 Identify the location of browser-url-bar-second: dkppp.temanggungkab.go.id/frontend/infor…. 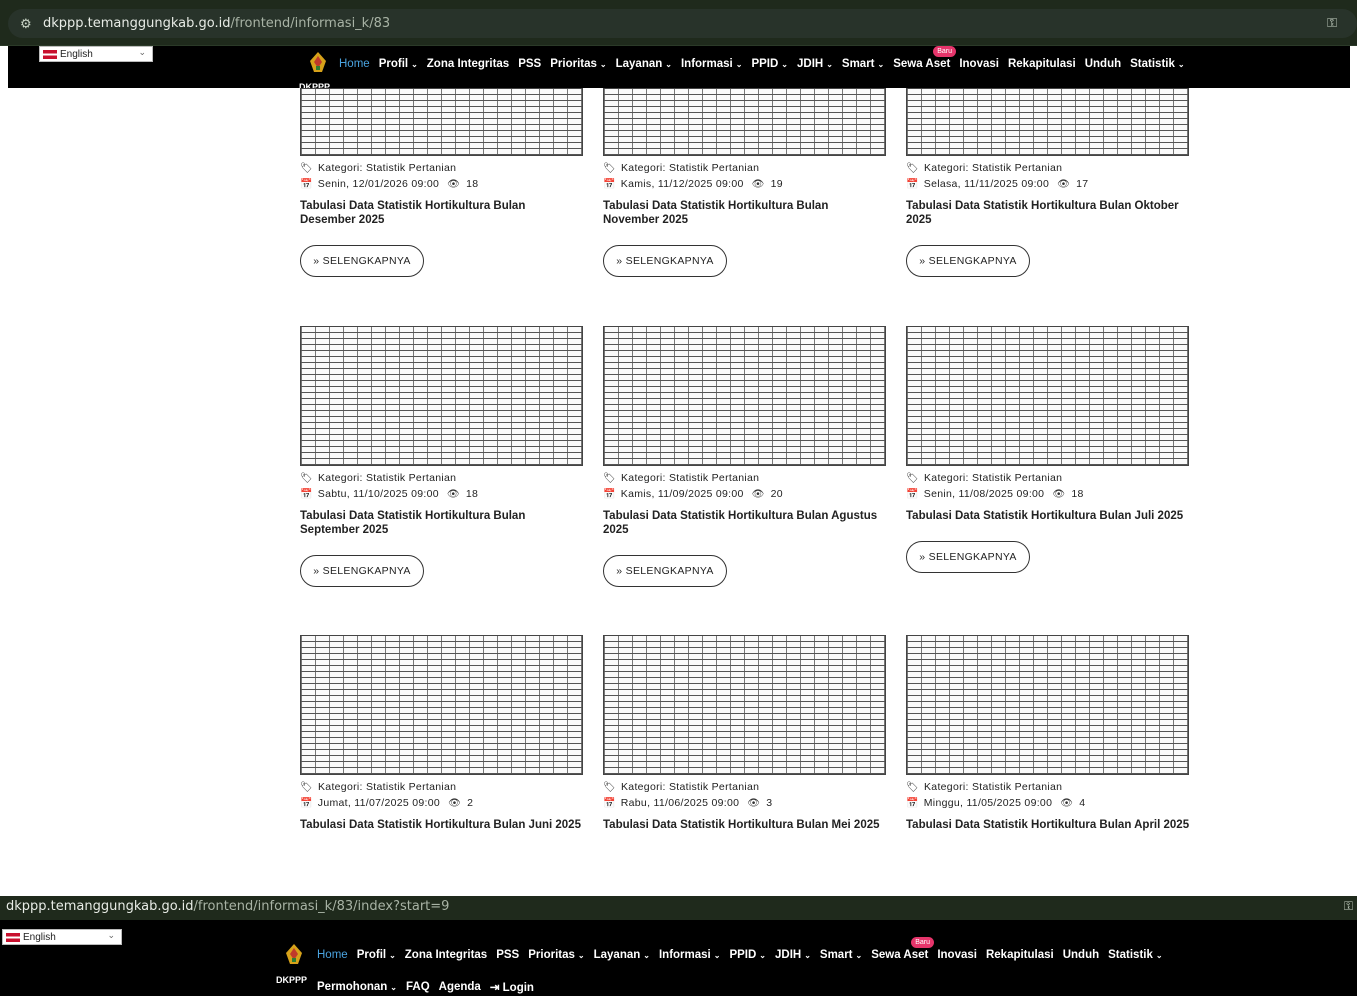
(678, 908).